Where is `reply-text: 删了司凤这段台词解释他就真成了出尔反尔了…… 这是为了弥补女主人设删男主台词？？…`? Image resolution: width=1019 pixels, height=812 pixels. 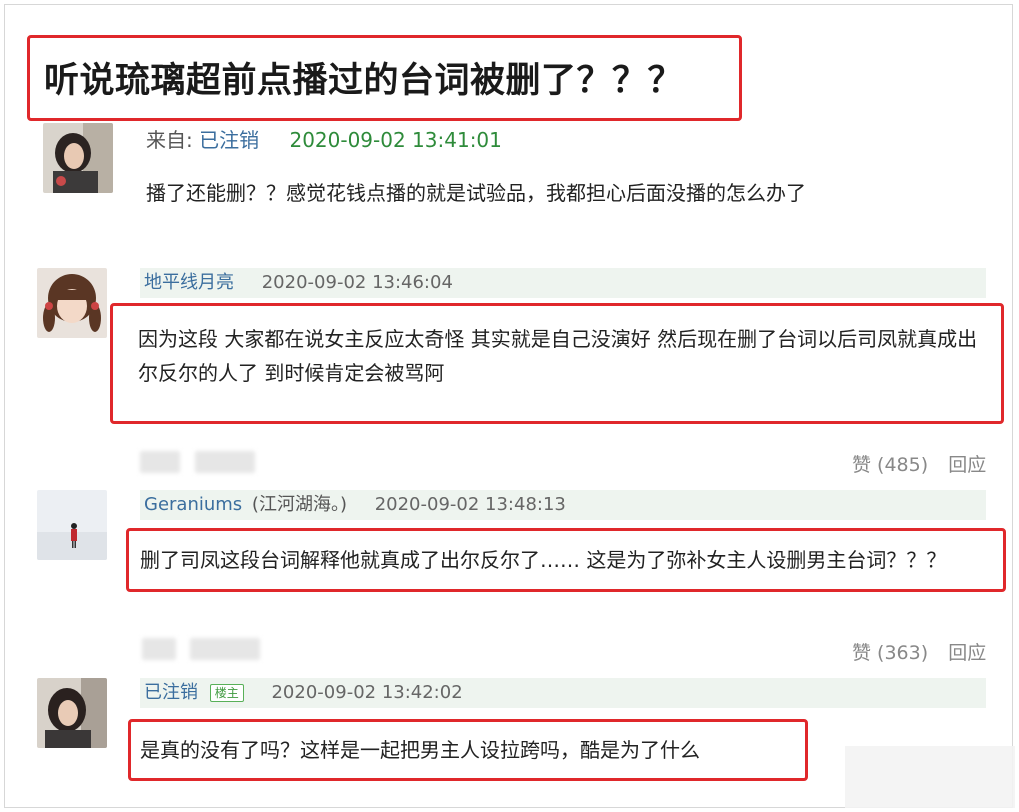
reply-text: 删了司凤这段台词解释他就真成了出尔反尔了…… 这是为了弥补女主人设删男主台词？？… is located at coordinates (543, 560).